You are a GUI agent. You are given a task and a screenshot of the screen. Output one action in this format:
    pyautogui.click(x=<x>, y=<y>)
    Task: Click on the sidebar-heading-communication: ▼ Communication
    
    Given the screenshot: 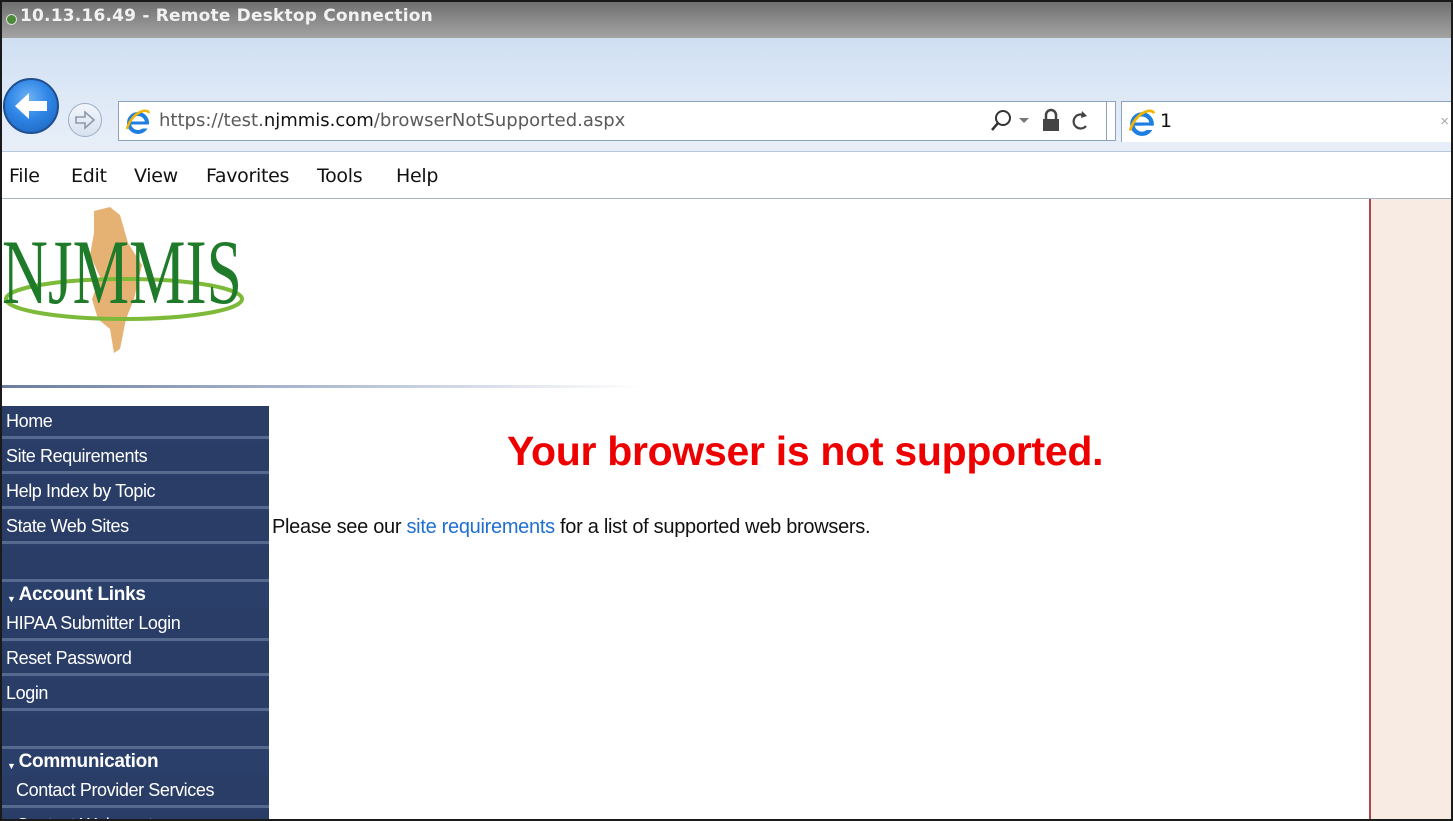 What is the action you would take?
    pyautogui.click(x=135, y=760)
    